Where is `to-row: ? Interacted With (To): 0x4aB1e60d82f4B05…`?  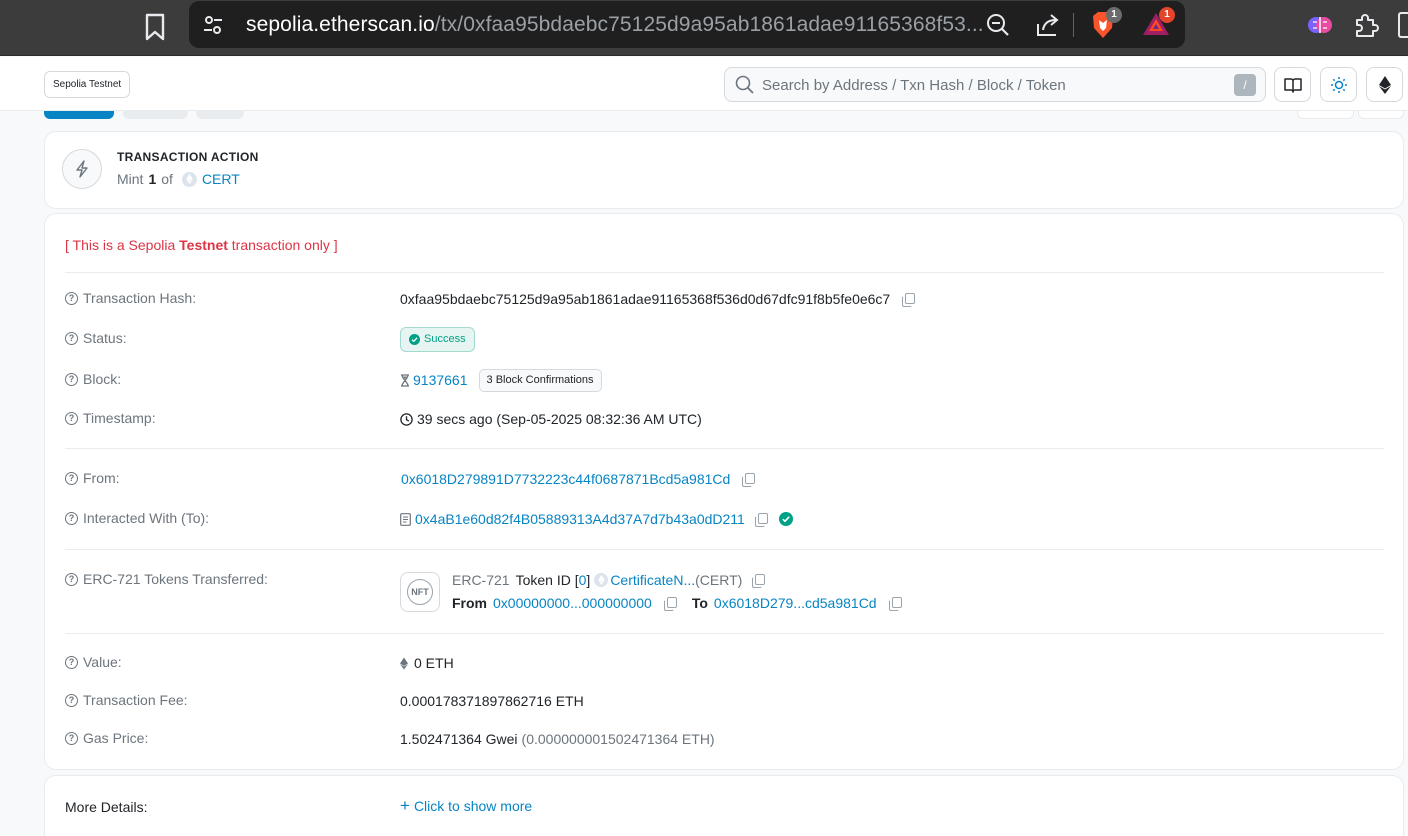
to-row: ? Interacted With (To): 0x4aB1e60d82f4B05… is located at coordinates (724, 519).